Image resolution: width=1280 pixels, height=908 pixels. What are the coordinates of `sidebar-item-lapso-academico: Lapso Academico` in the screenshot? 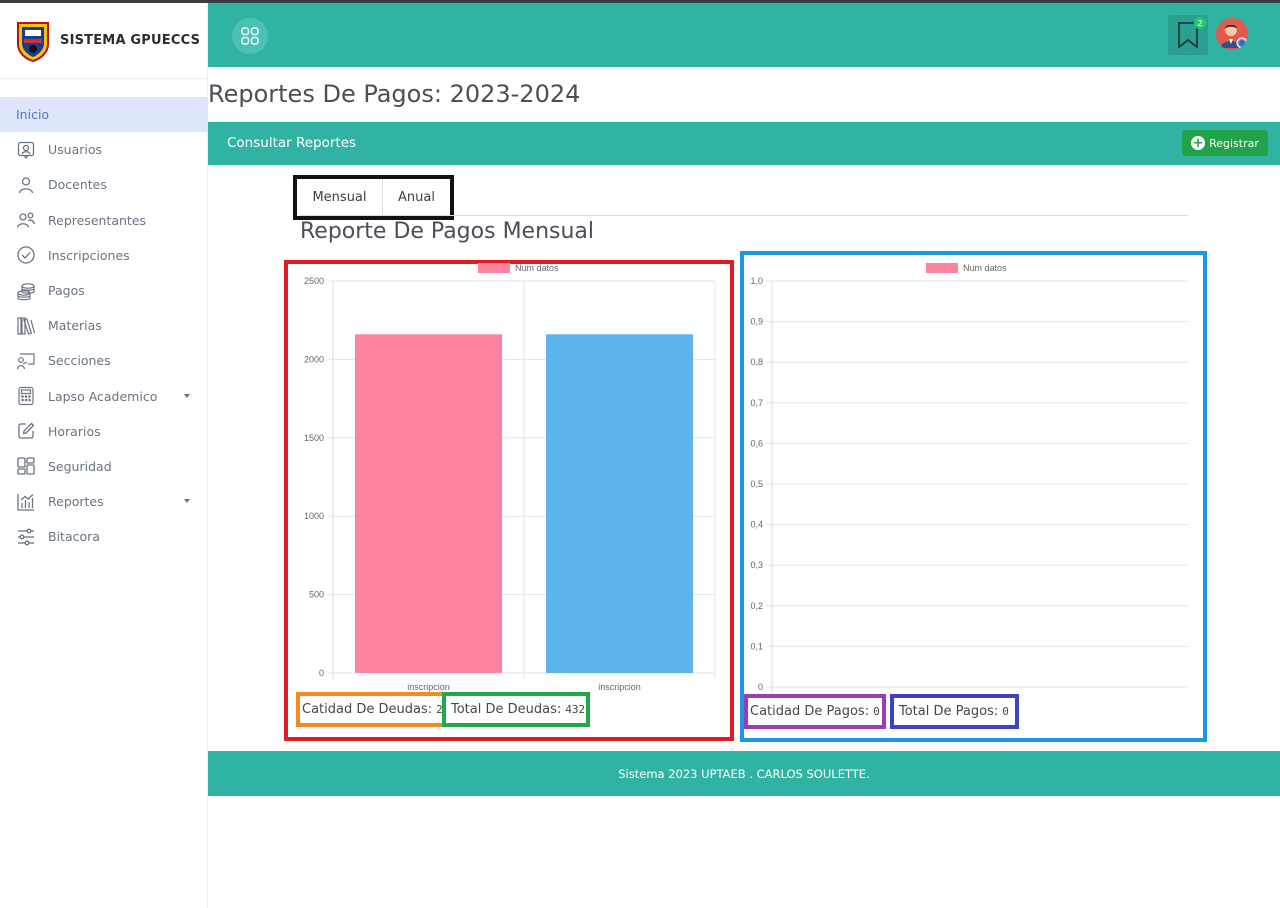 It's located at (104, 396).